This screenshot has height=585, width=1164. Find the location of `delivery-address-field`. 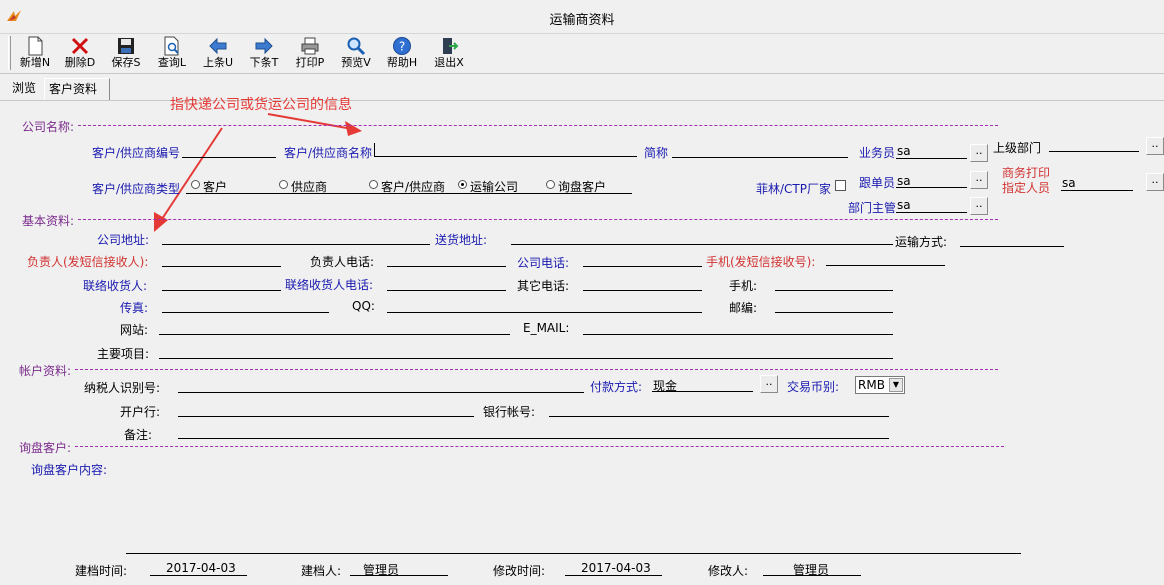

delivery-address-field is located at coordinates (702, 244).